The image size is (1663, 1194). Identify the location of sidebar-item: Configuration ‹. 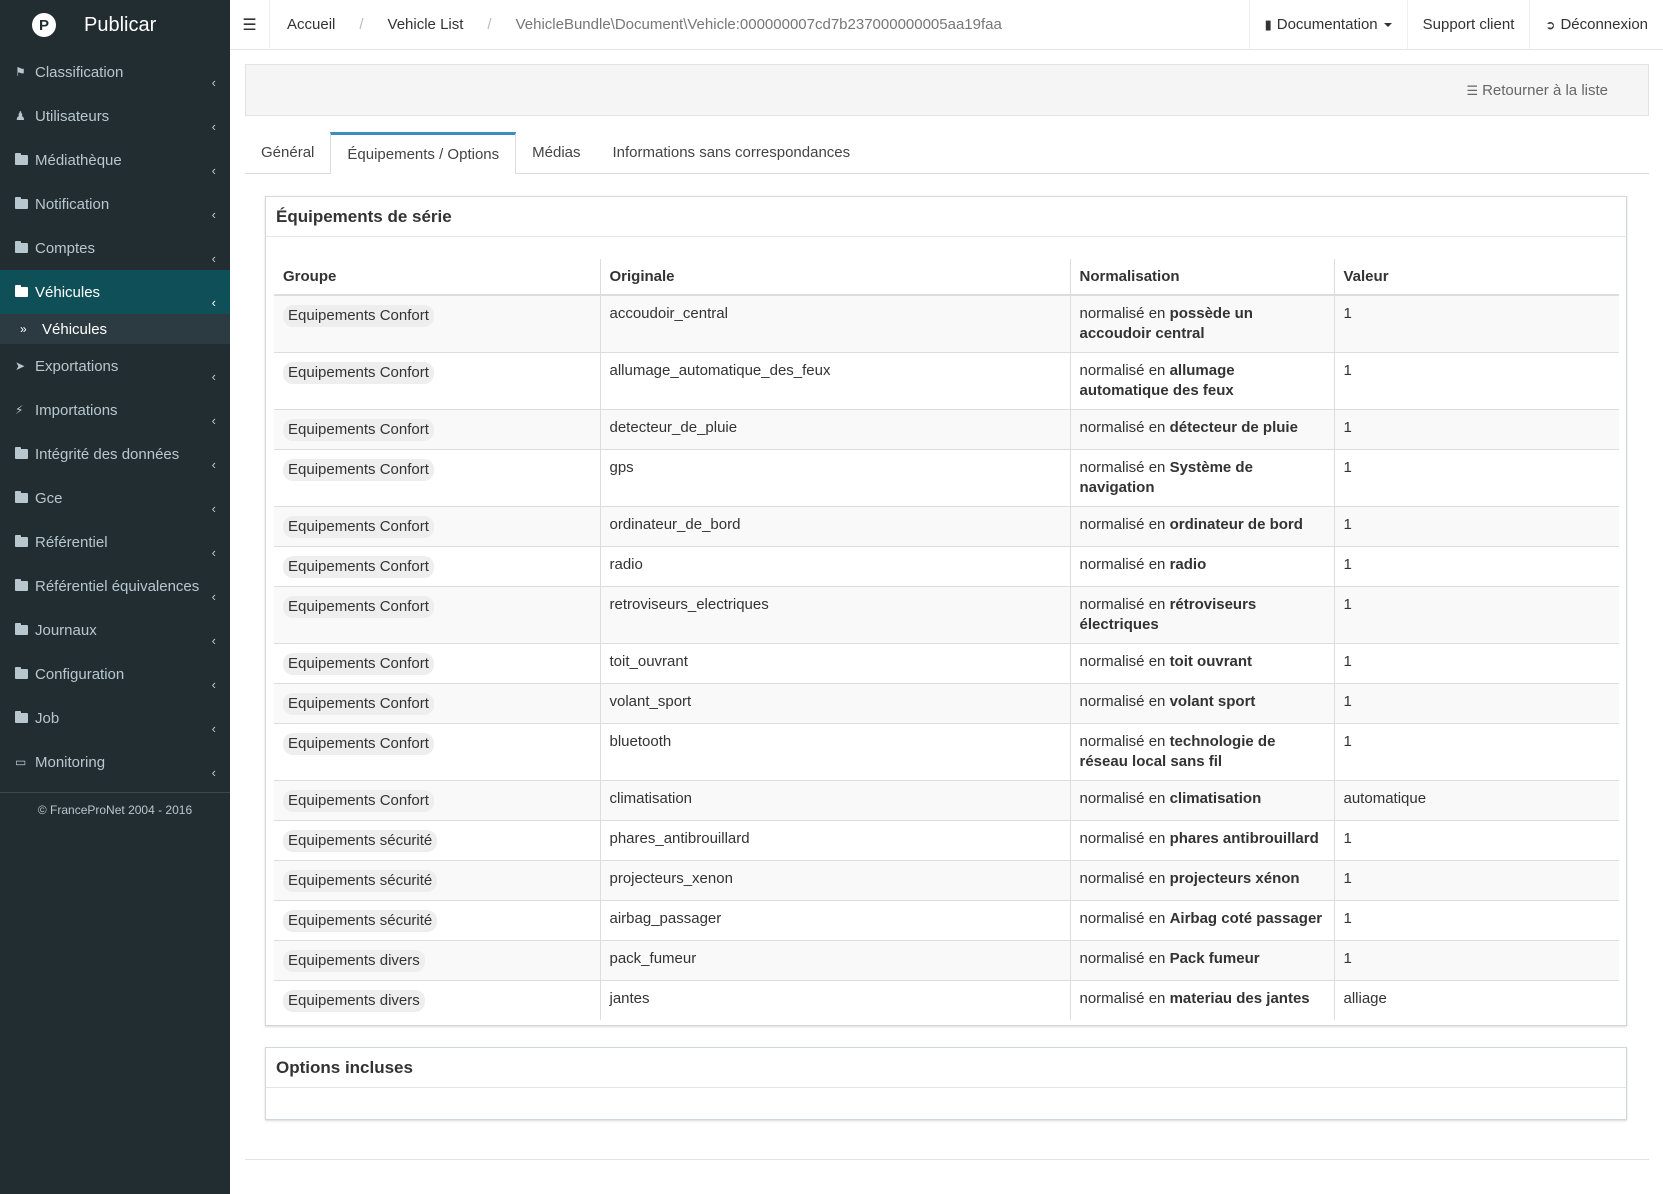
(115, 674).